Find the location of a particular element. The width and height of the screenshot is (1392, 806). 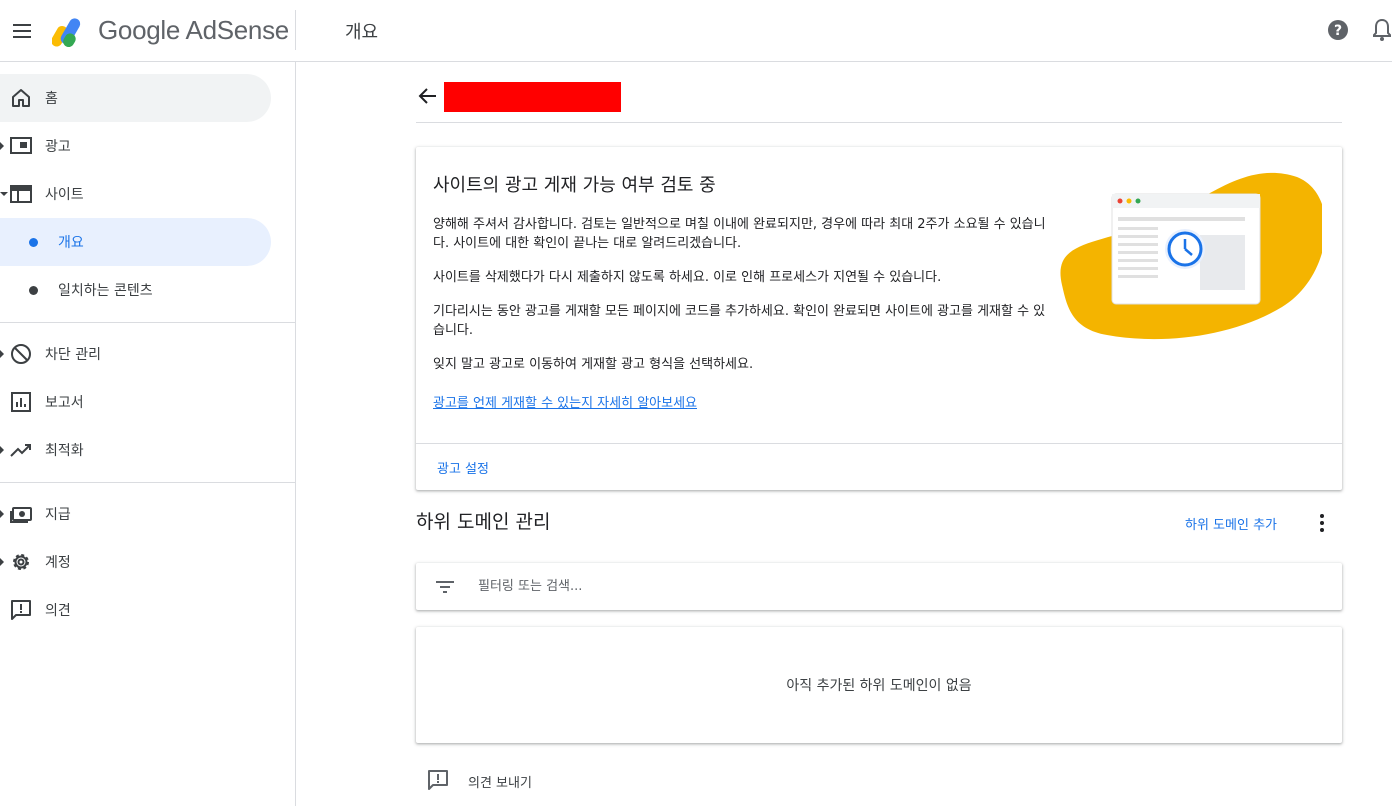

learn-more-link: 광고를 언제 게재할 수 있는지 자세히 알아보세요 is located at coordinates (565, 401).